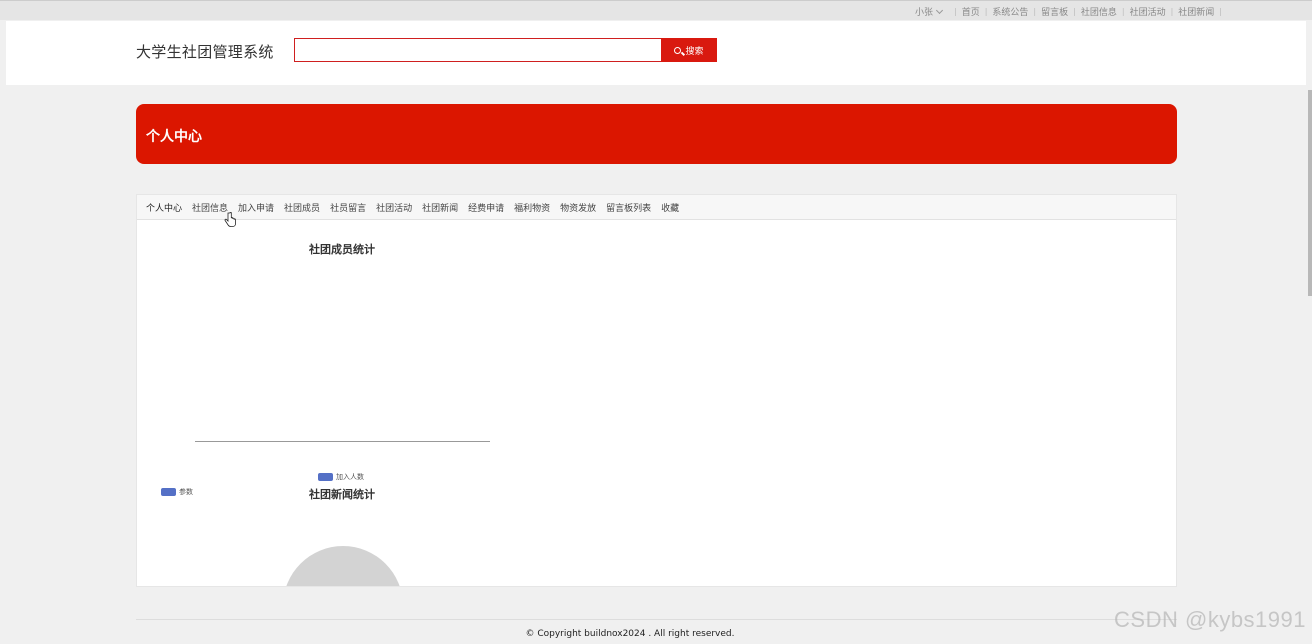  What do you see at coordinates (230, 219) in the screenshot?
I see `hand-cursor-icon` at bounding box center [230, 219].